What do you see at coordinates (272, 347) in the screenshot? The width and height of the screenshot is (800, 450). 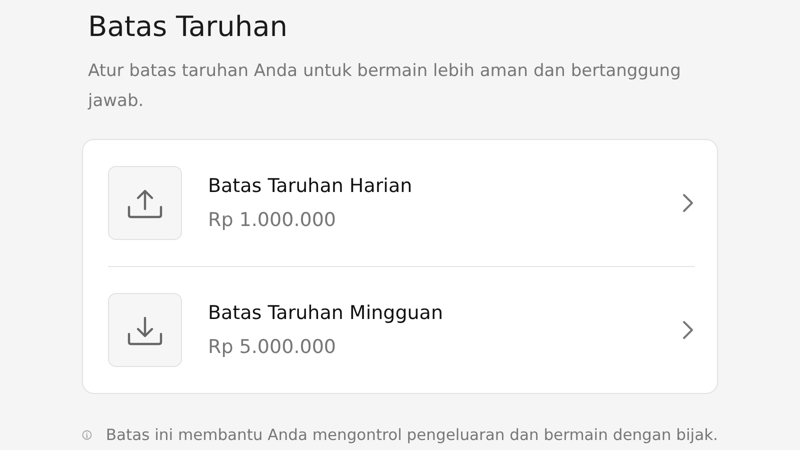 I see `limit-amount: Rp 5.000.000` at bounding box center [272, 347].